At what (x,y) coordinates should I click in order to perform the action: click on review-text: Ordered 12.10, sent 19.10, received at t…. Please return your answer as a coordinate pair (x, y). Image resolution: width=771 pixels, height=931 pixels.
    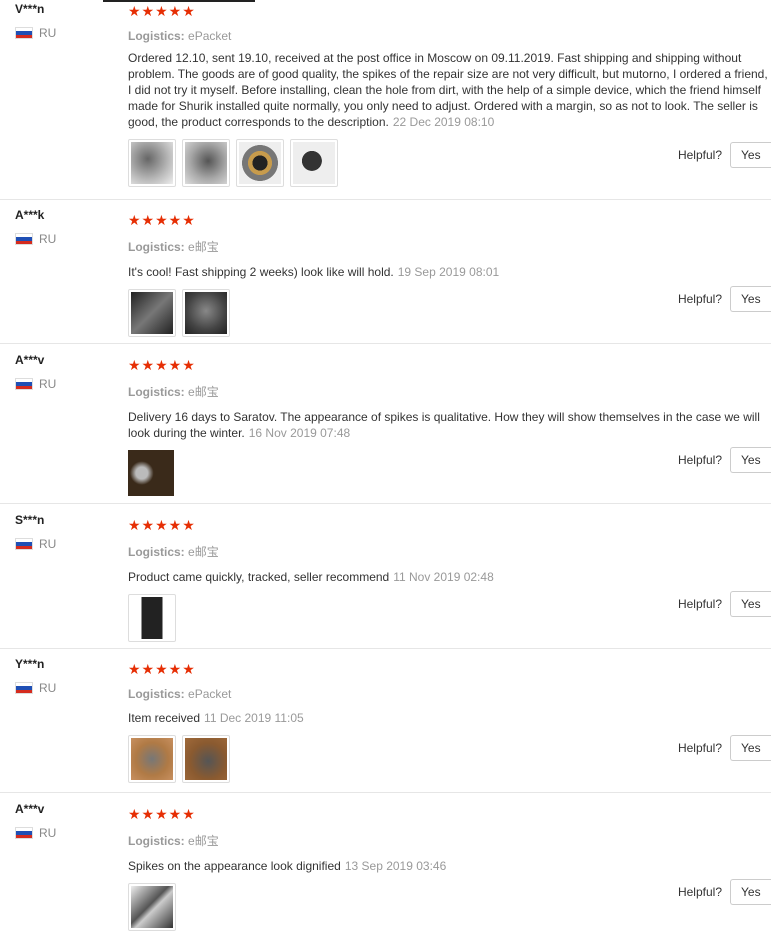
    Looking at the image, I should click on (448, 90).